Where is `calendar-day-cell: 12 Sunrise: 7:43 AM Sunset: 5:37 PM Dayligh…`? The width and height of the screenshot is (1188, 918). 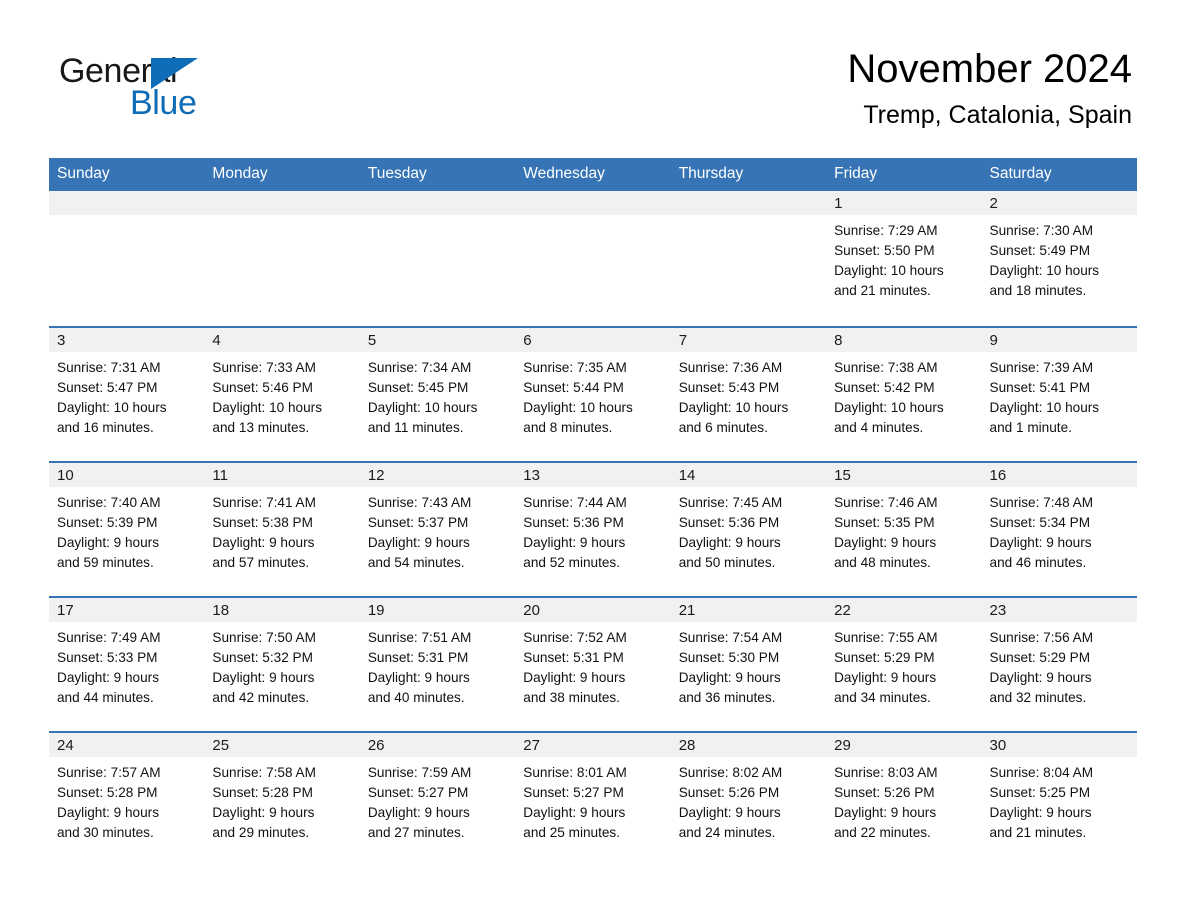
calendar-day-cell: 12 Sunrise: 7:43 AM Sunset: 5:37 PM Dayligh… is located at coordinates (437, 528).